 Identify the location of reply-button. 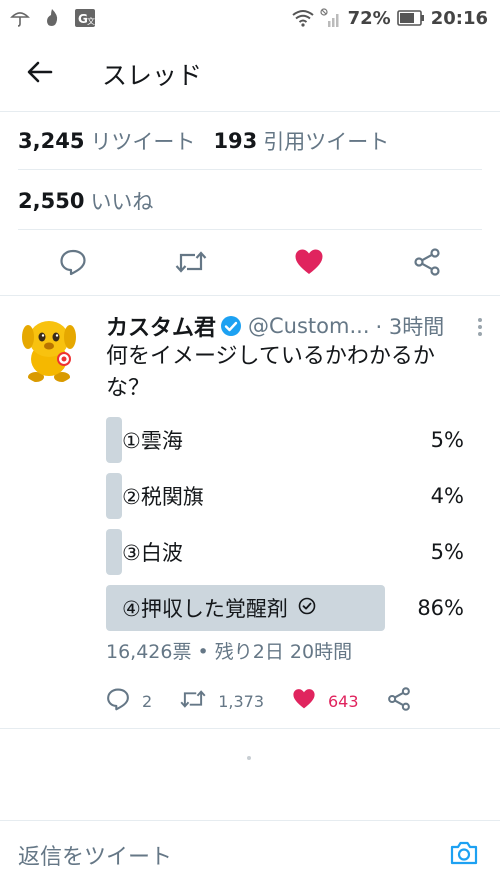
(73, 264).